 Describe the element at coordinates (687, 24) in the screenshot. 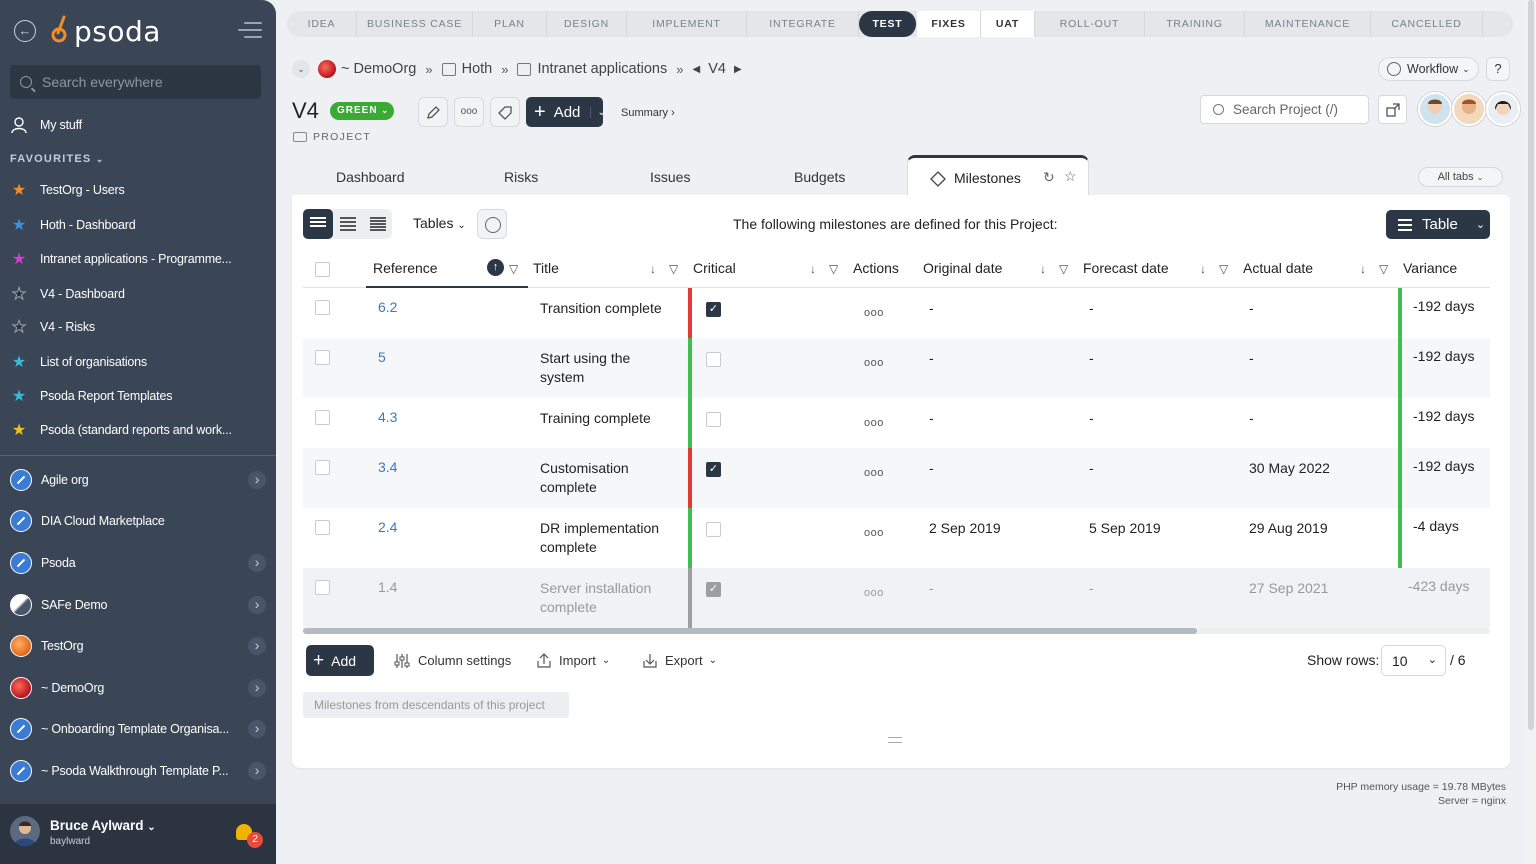

I see `phase-implement: IMPLEMENT` at that location.